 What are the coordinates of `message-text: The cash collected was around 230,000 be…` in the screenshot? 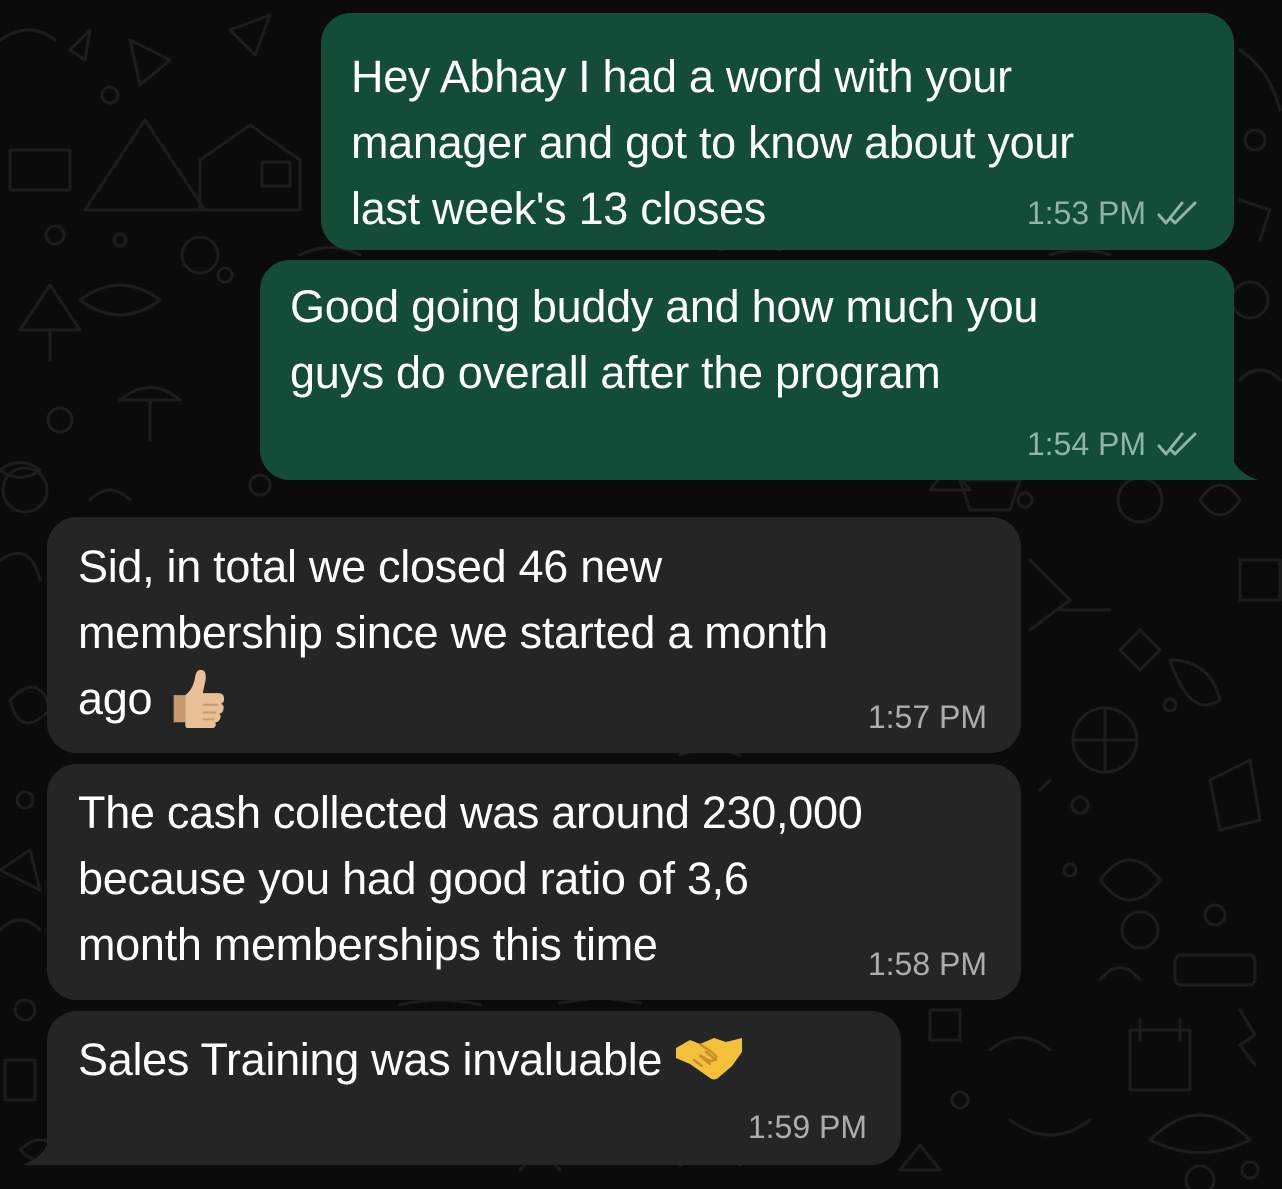 It's located at (470, 878).